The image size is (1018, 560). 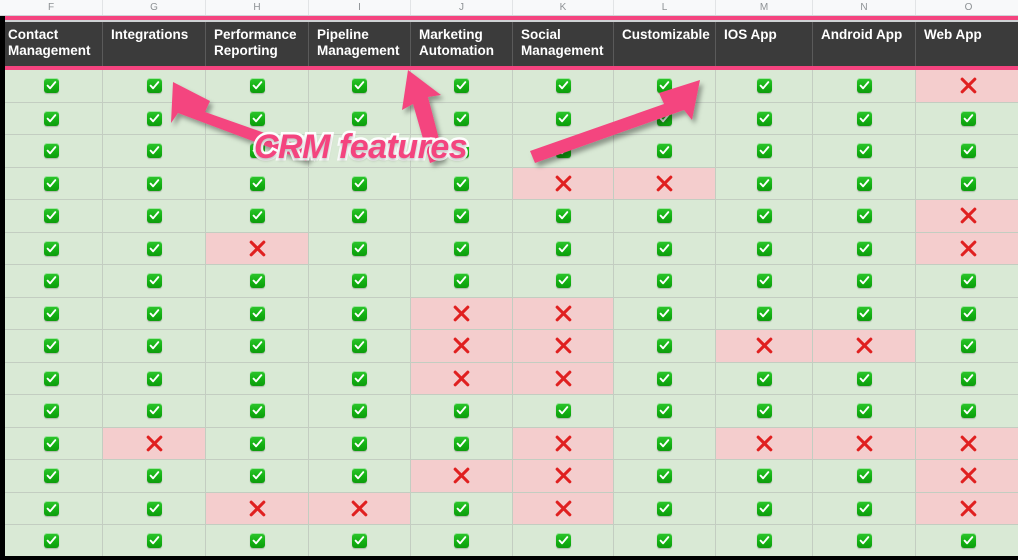 I want to click on column-header-m: IOS App, so click(x=764, y=44).